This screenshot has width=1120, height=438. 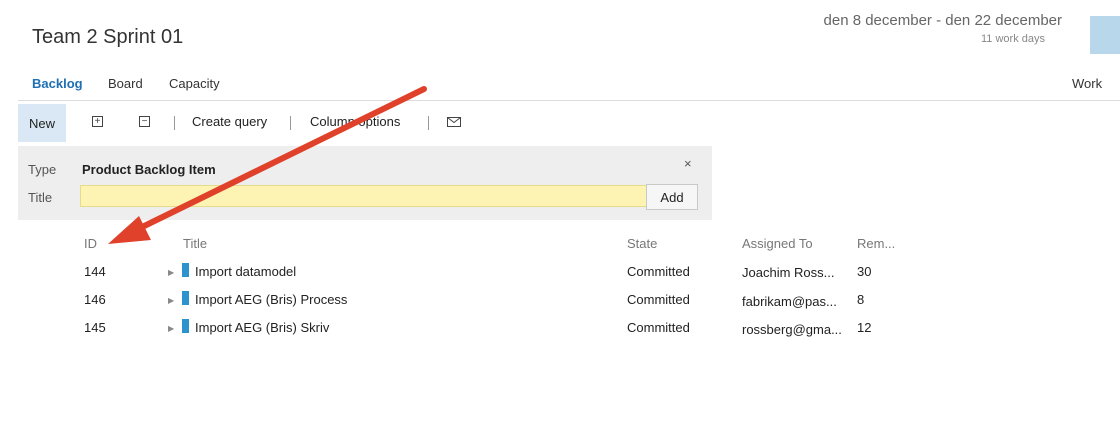 I want to click on annotation-arrow-head, so click(x=129, y=230).